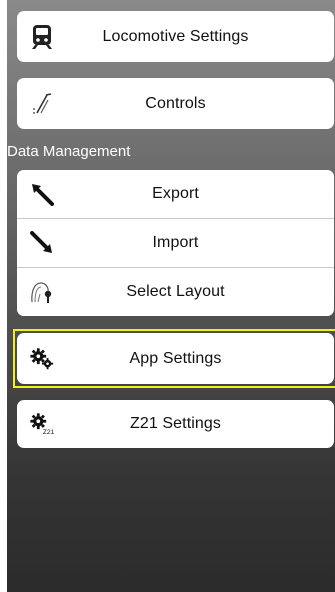 This screenshot has height=592, width=335. What do you see at coordinates (42, 424) in the screenshot?
I see `z21-gear-icon: Z21` at bounding box center [42, 424].